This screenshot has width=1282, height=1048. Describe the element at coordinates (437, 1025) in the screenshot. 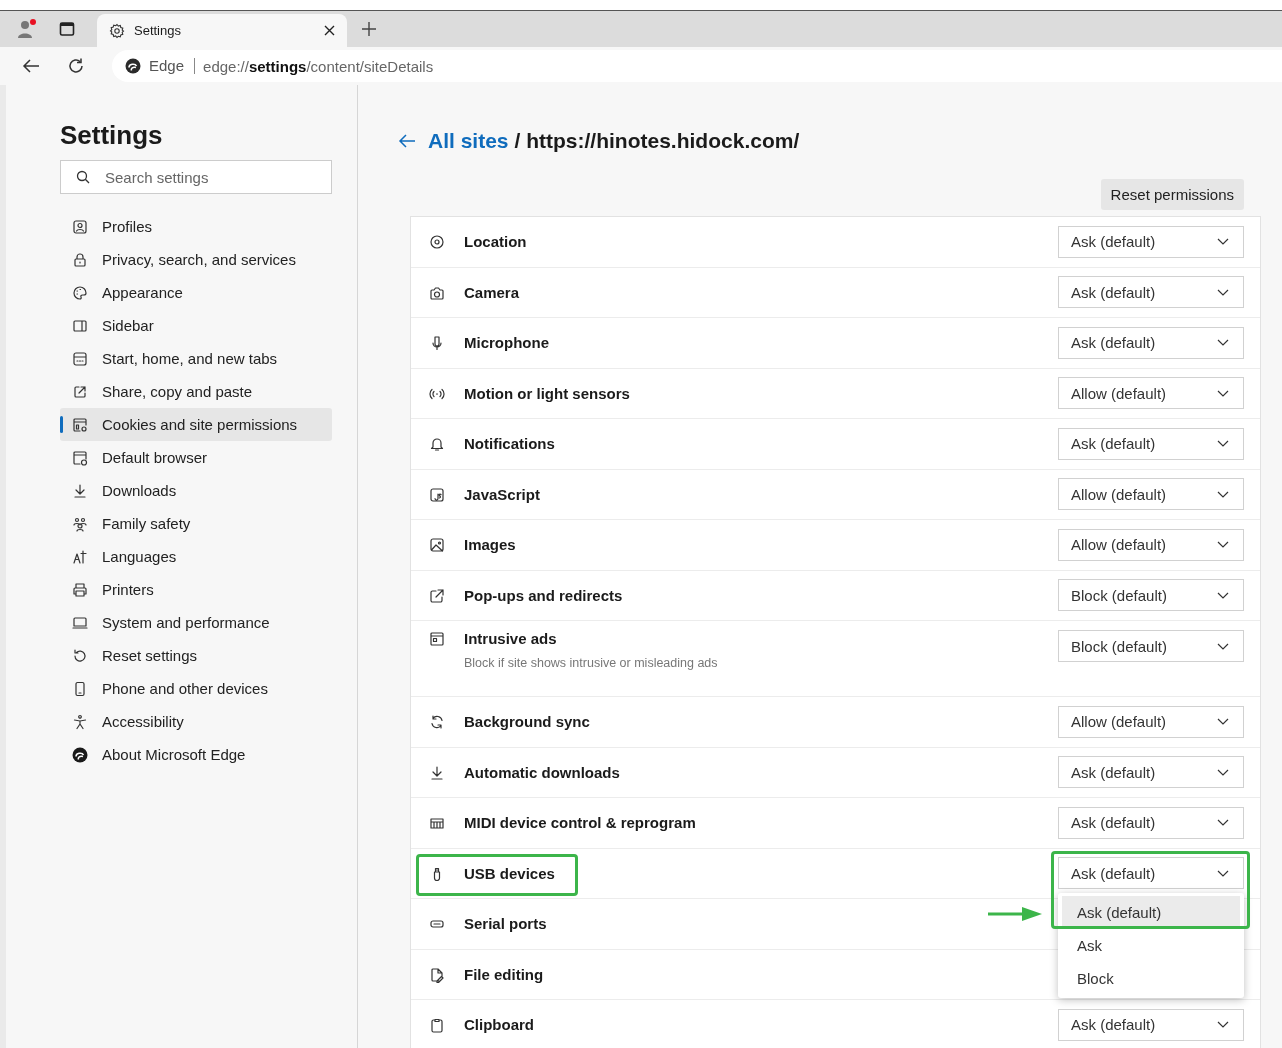

I see `clipboard-icon` at that location.